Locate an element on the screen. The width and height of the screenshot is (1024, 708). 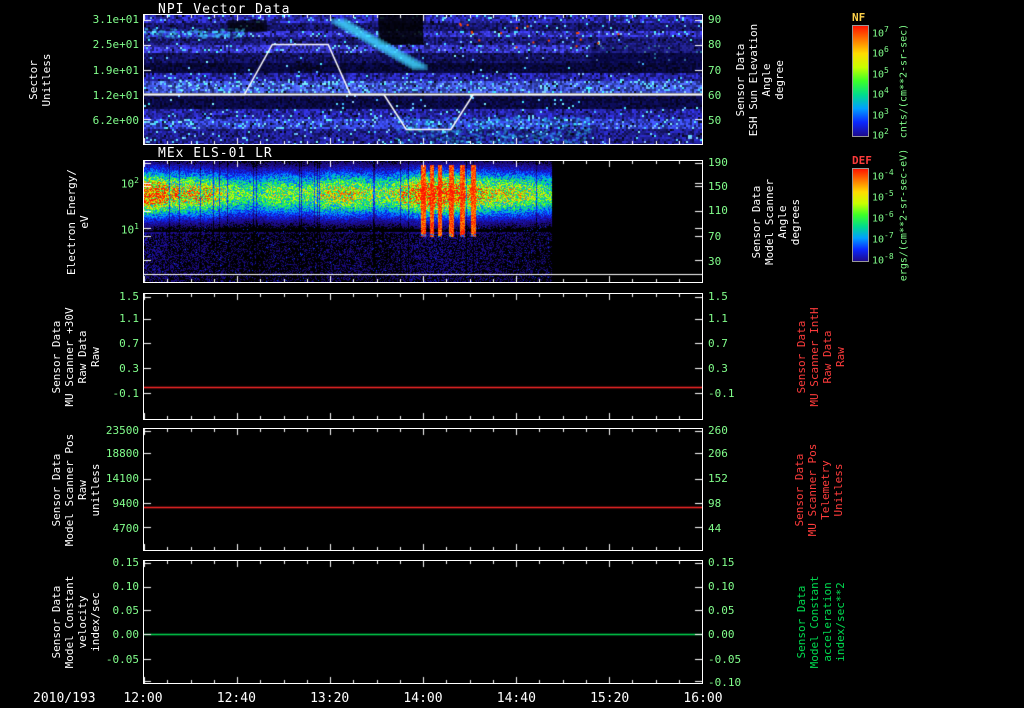
panel-5-yaxis-title-line-0: Sensor Data is located at coordinates (56, 622).